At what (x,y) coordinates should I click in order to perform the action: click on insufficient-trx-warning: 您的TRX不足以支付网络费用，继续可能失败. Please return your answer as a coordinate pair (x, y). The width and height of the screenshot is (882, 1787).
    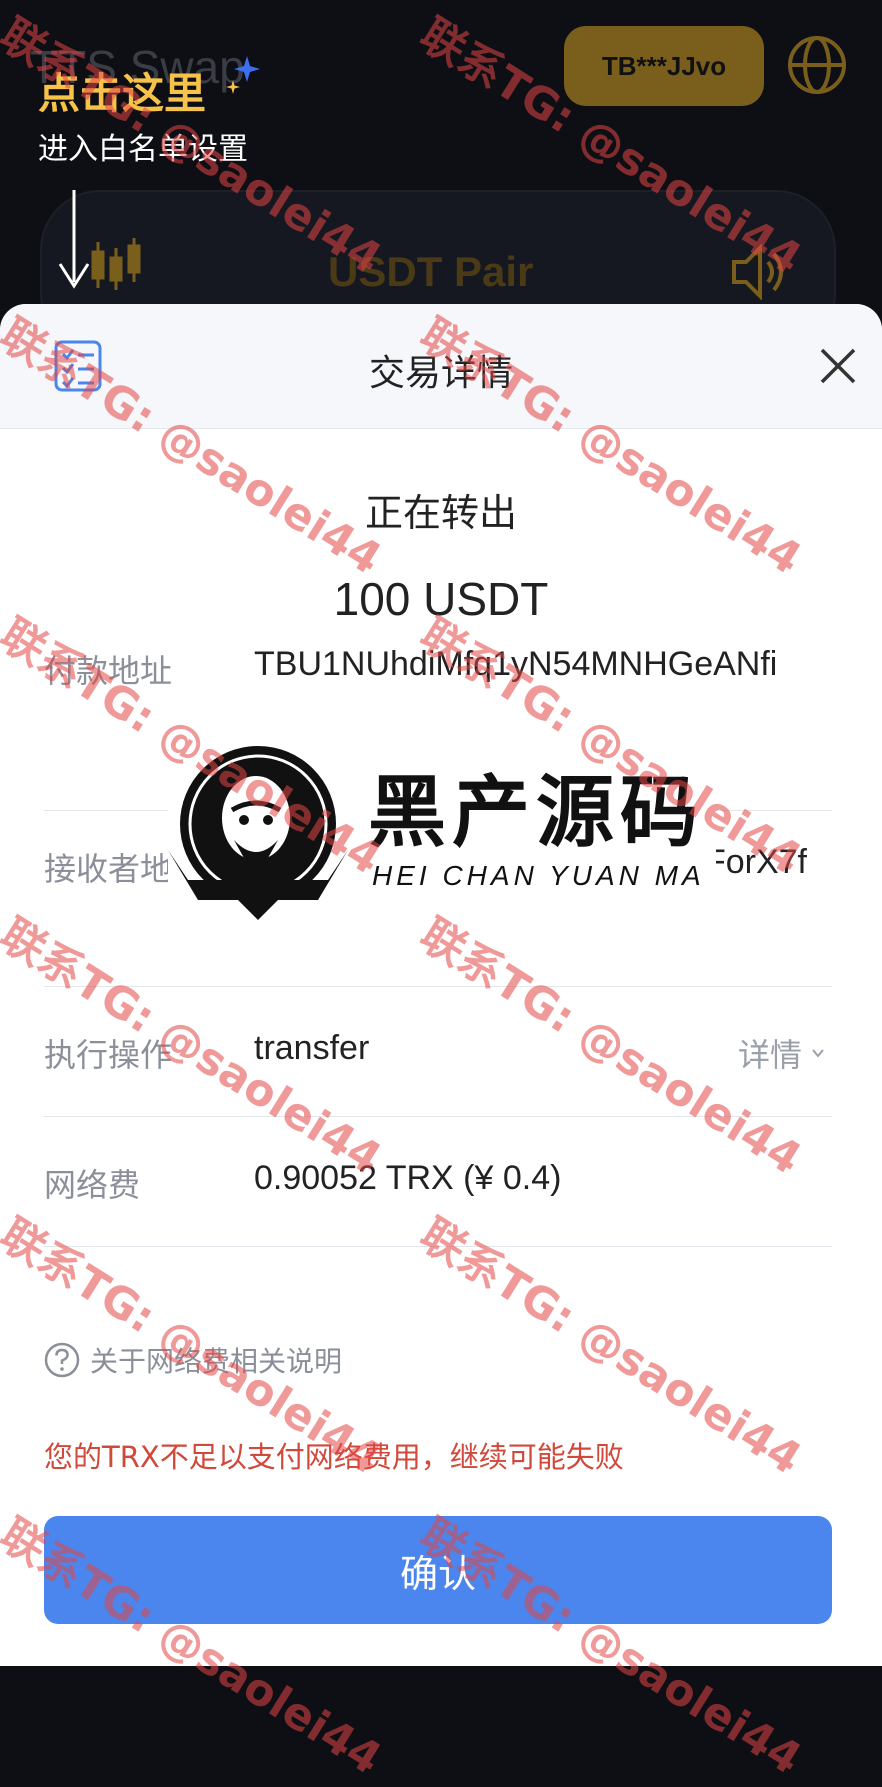
    Looking at the image, I should click on (334, 1457).